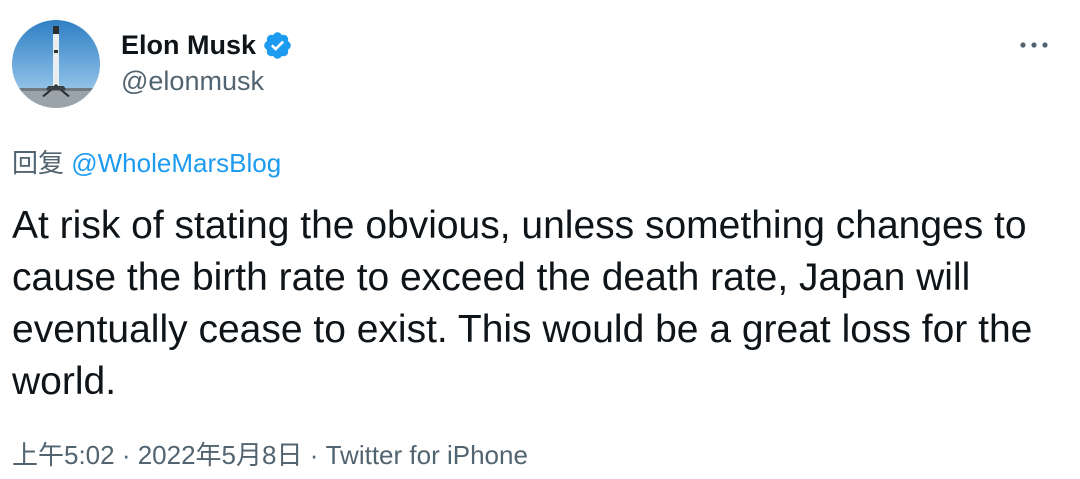 The width and height of the screenshot is (1080, 479). I want to click on author-name-row: Elon Musk, so click(207, 45).